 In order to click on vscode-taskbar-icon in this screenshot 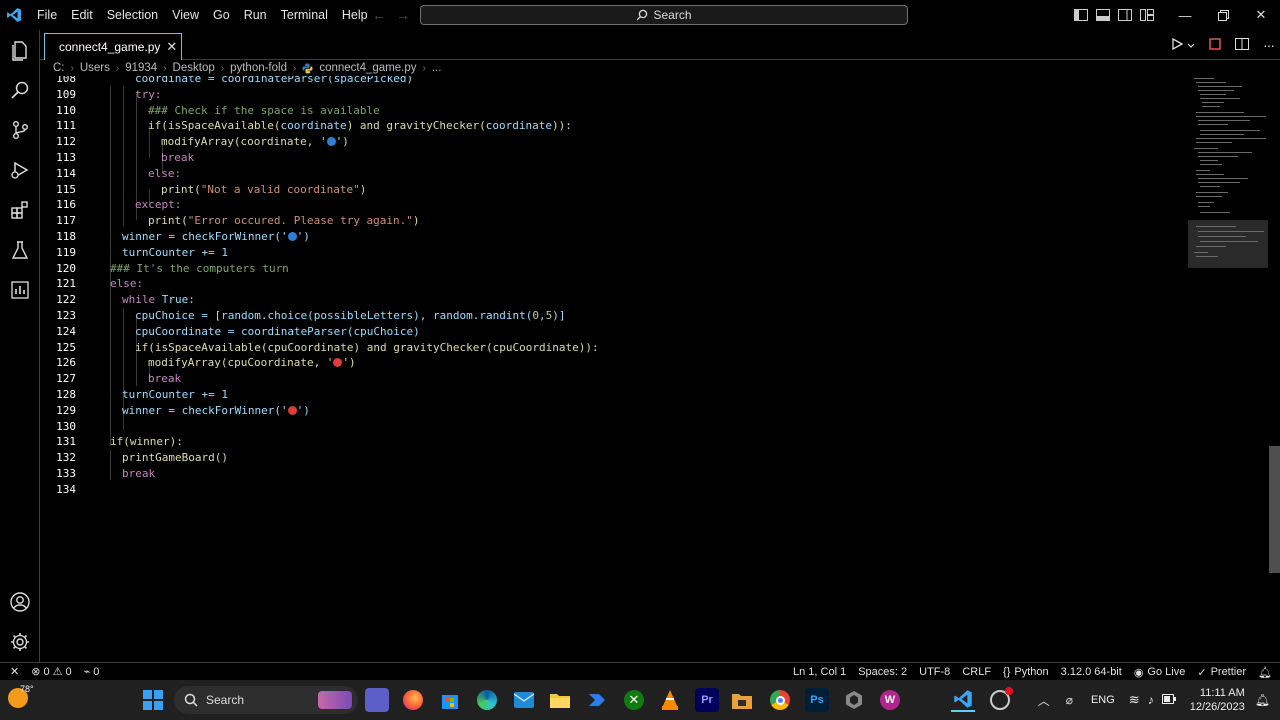, I will do `click(963, 700)`.